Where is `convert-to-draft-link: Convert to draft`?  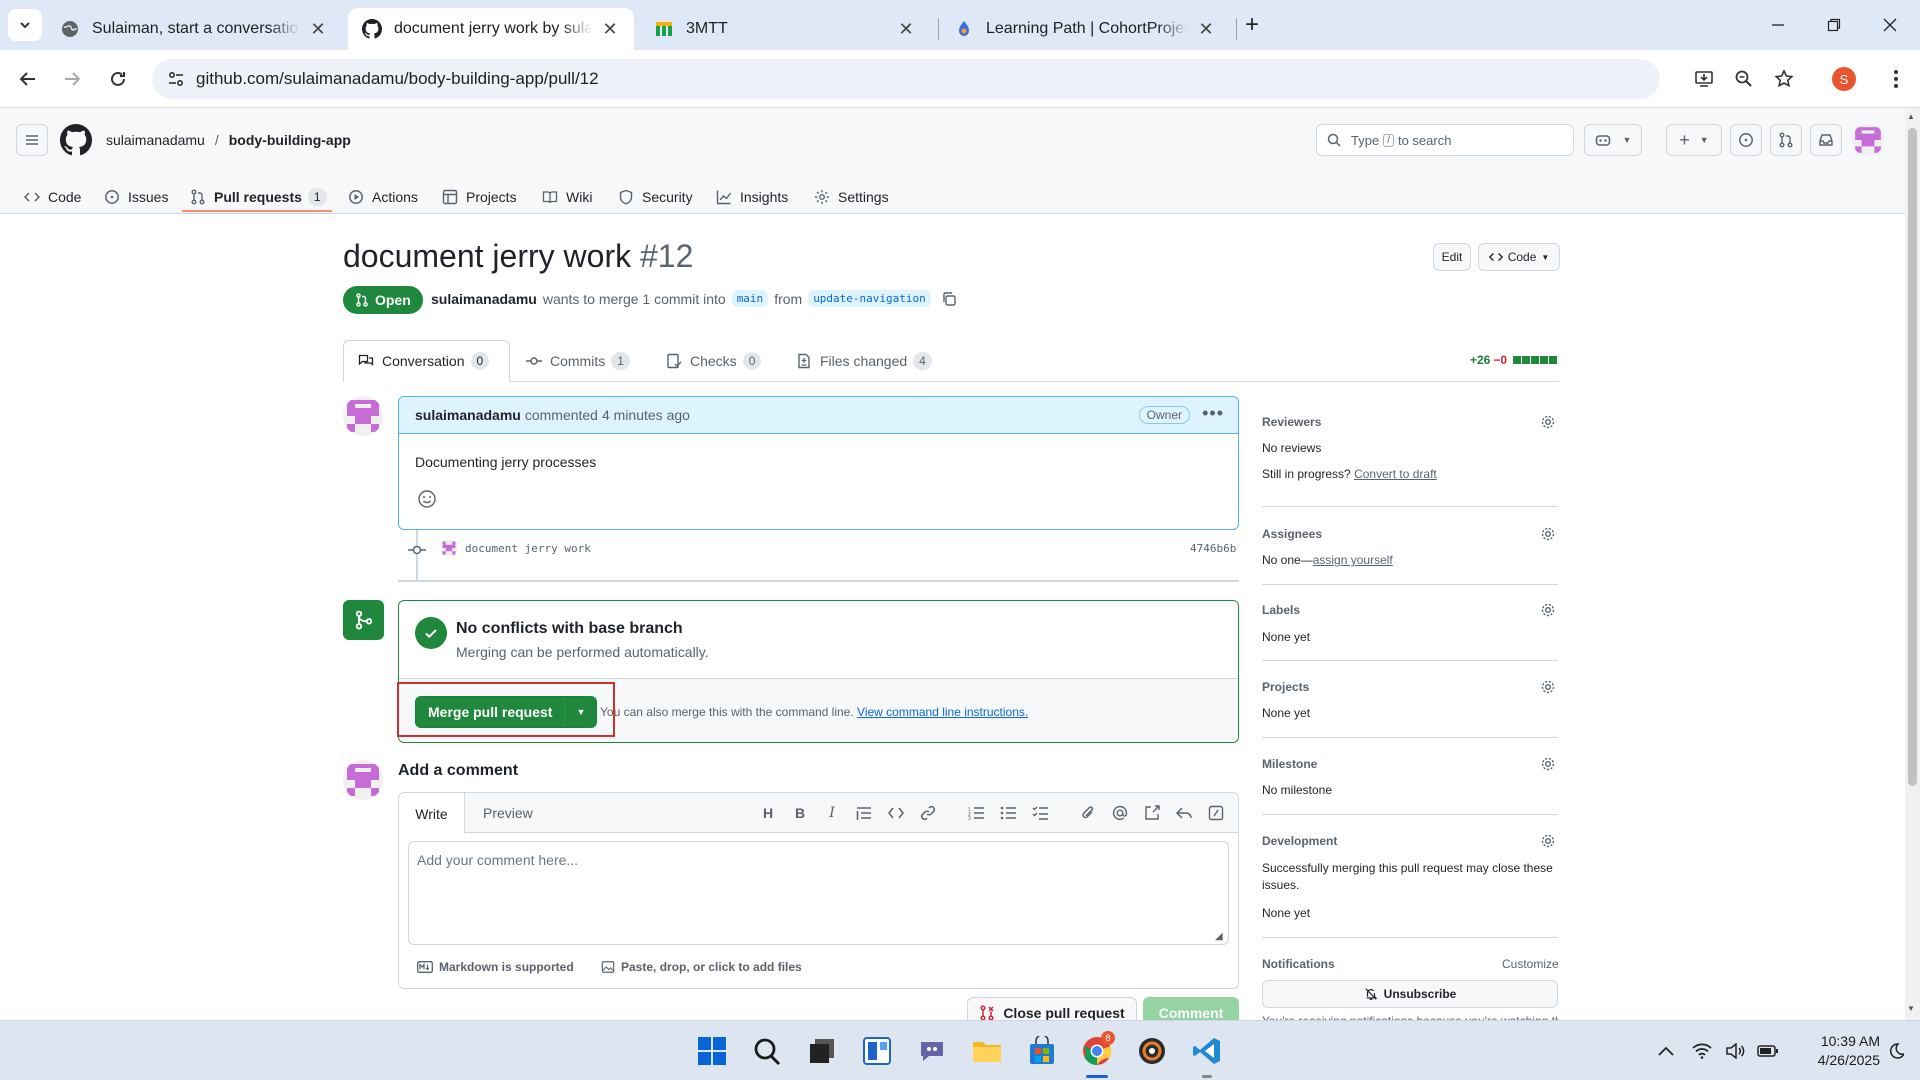 convert-to-draft-link: Convert to draft is located at coordinates (1395, 474).